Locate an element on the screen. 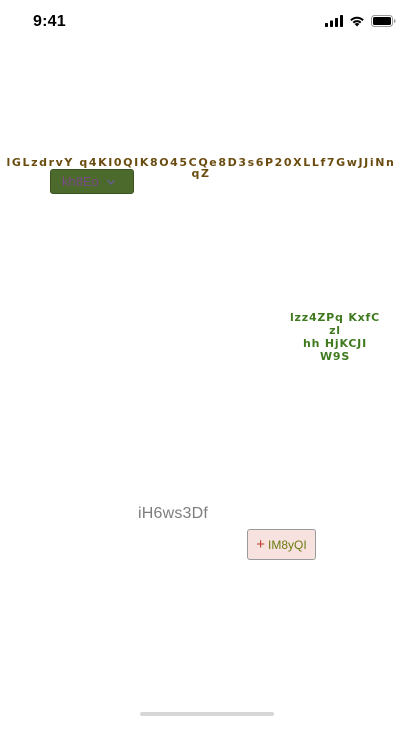 The image size is (414, 736). wifi-icon is located at coordinates (357, 21).